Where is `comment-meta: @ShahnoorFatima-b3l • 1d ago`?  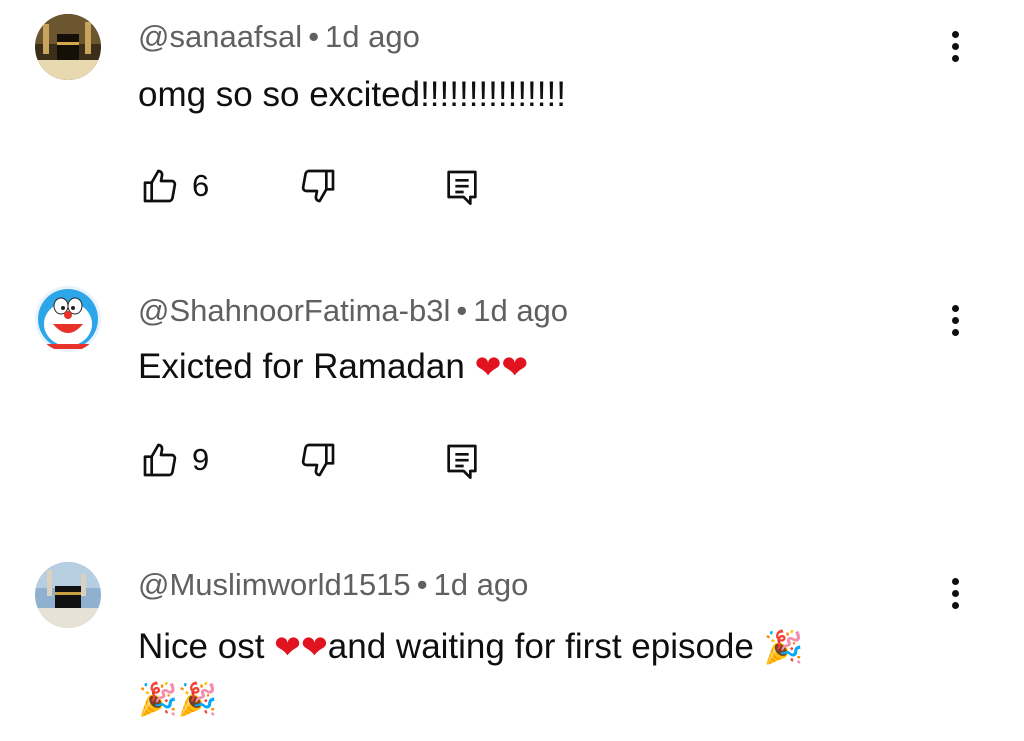 comment-meta: @ShahnoorFatima-b3l • 1d ago is located at coordinates (353, 311).